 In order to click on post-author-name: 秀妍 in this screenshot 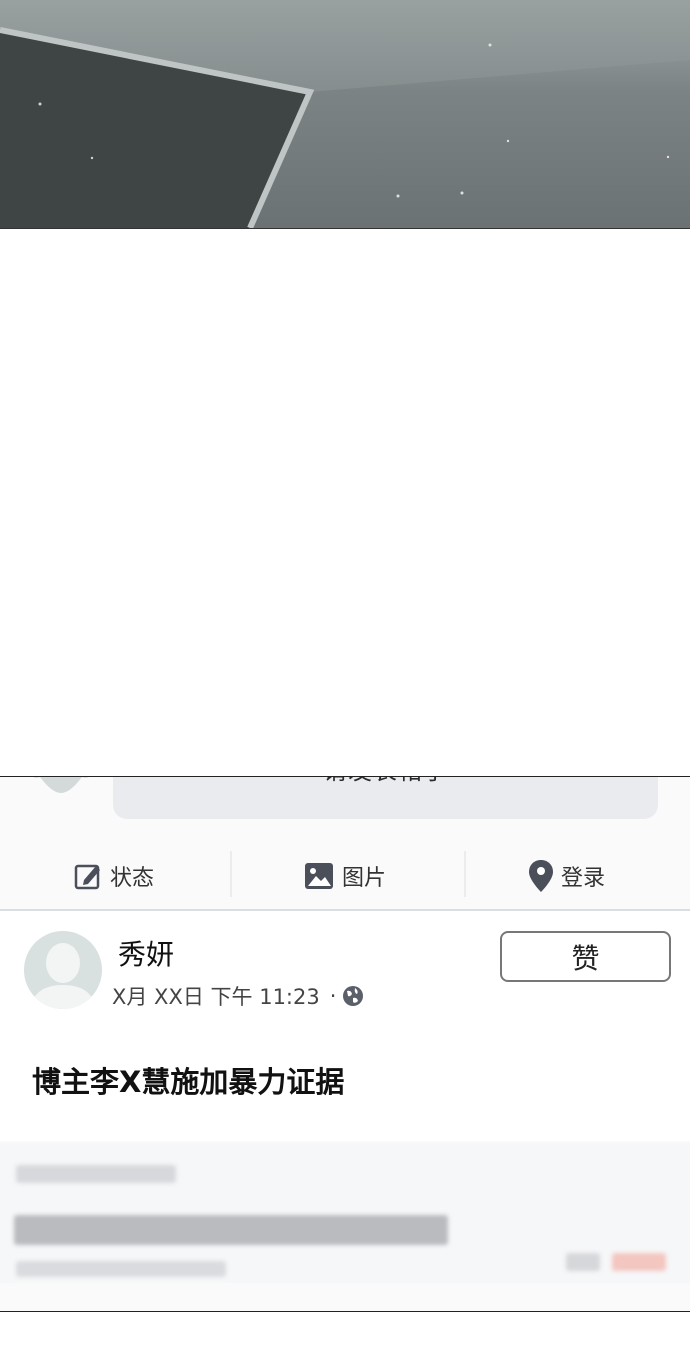, I will do `click(146, 953)`.